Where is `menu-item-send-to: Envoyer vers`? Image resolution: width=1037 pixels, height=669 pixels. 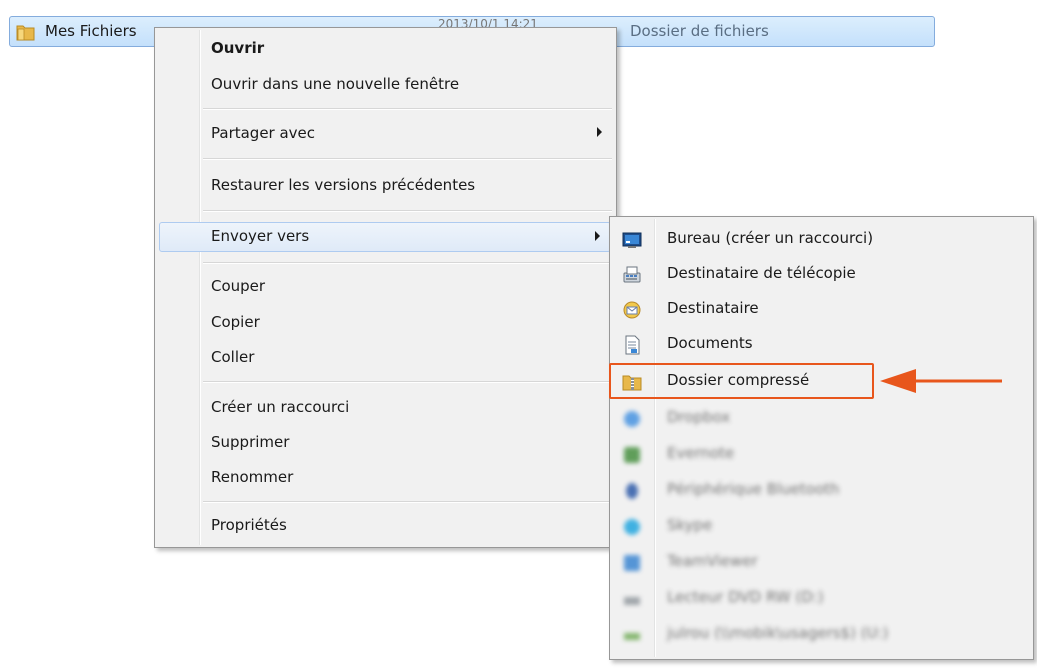
menu-item-send-to: Envoyer vers is located at coordinates (385, 237).